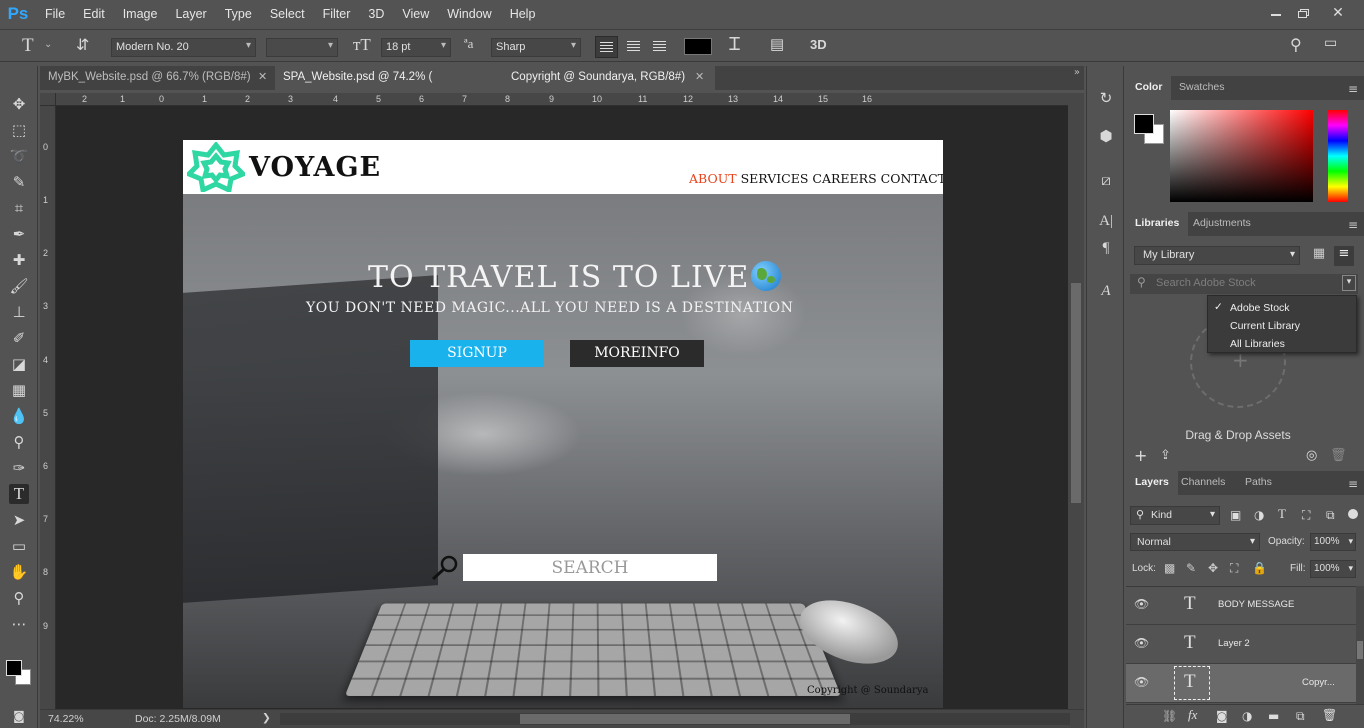 This screenshot has width=1364, height=728. What do you see at coordinates (1304, 13) in the screenshot?
I see `restore-icon` at bounding box center [1304, 13].